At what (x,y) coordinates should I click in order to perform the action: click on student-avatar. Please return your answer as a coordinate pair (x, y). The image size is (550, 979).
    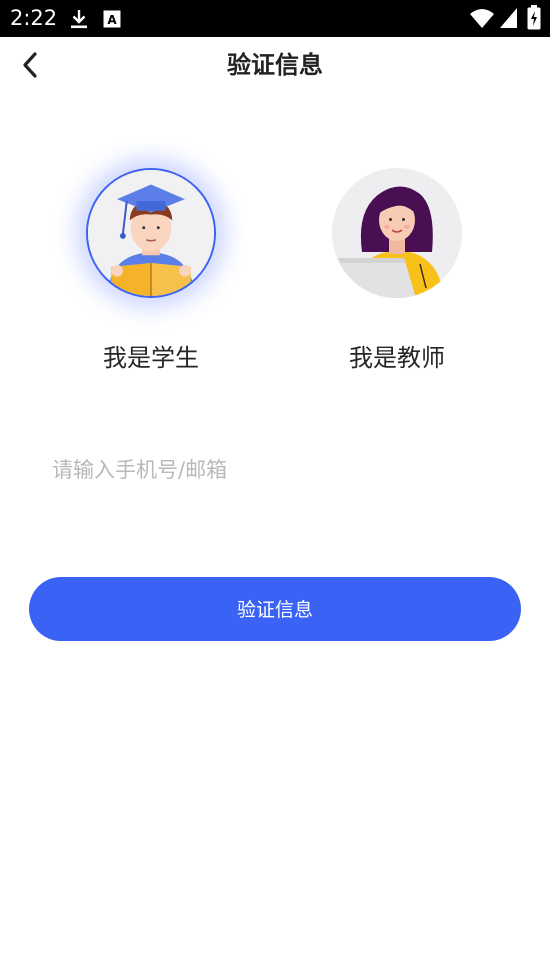
    Looking at the image, I should click on (151, 233).